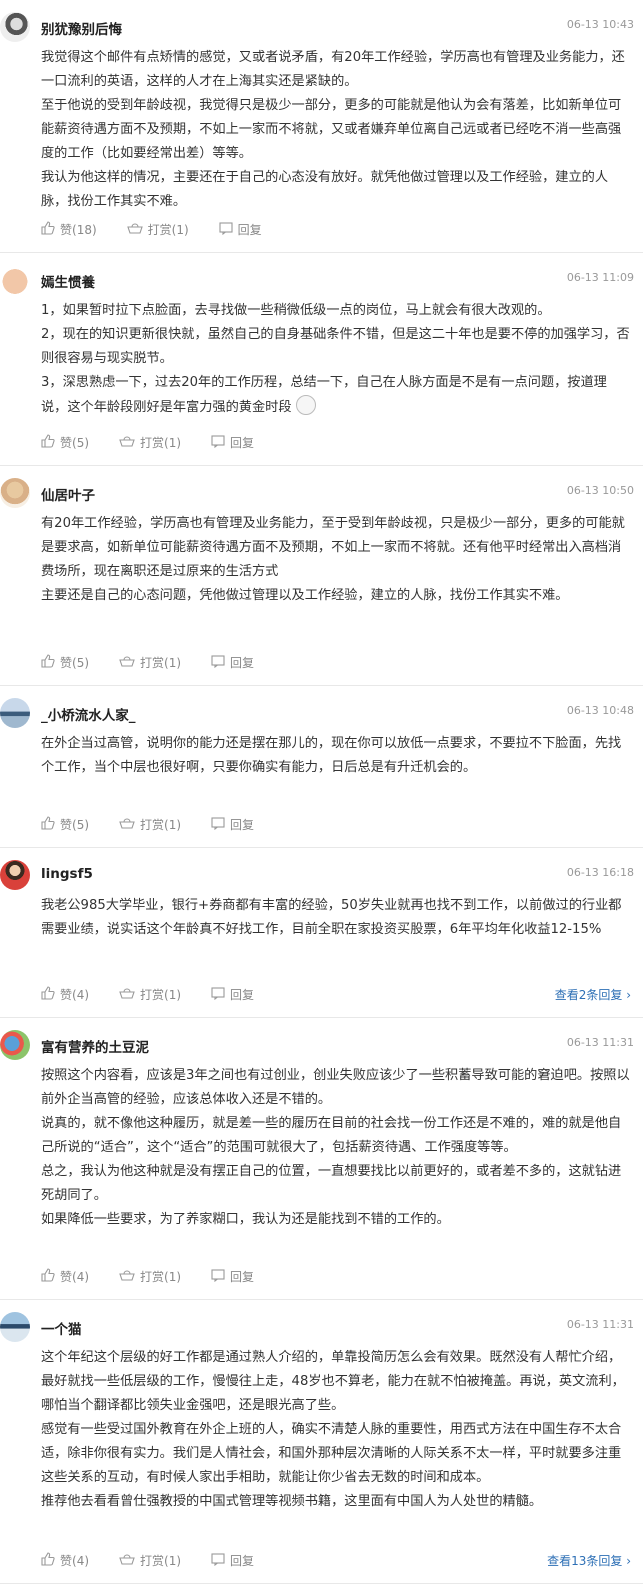  I want to click on user-name: 仙居叶子, so click(68, 494).